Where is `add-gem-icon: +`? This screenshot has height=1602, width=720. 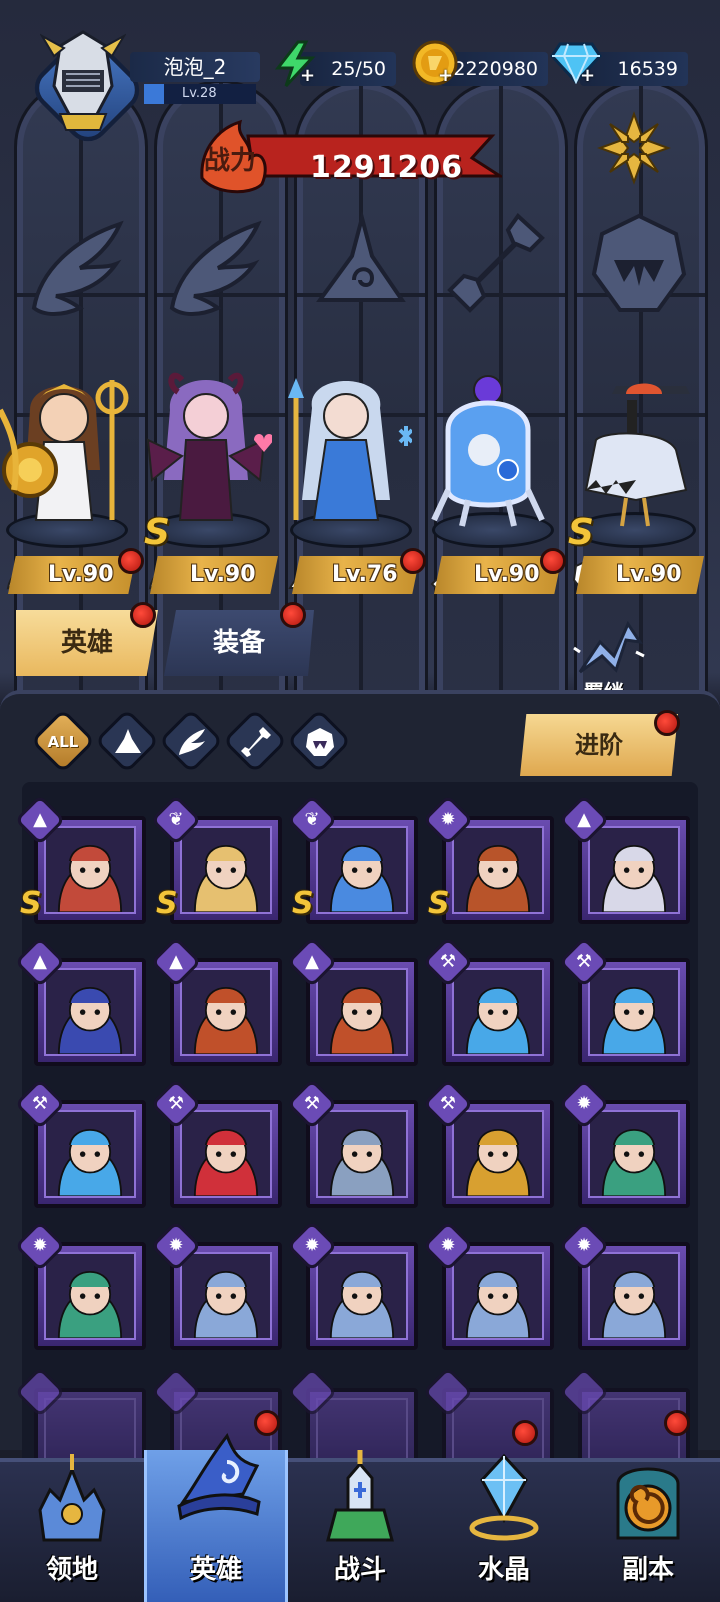 add-gem-icon: + is located at coordinates (588, 76).